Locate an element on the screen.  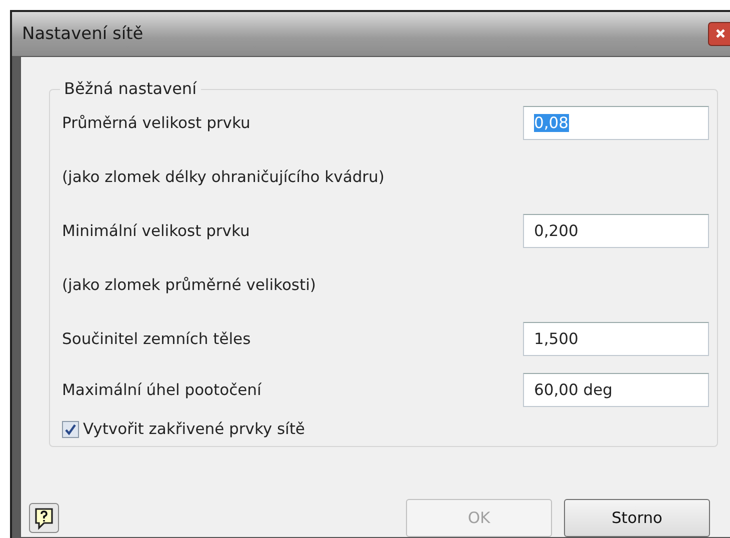
input-field: 60,00 deg is located at coordinates (616, 390).